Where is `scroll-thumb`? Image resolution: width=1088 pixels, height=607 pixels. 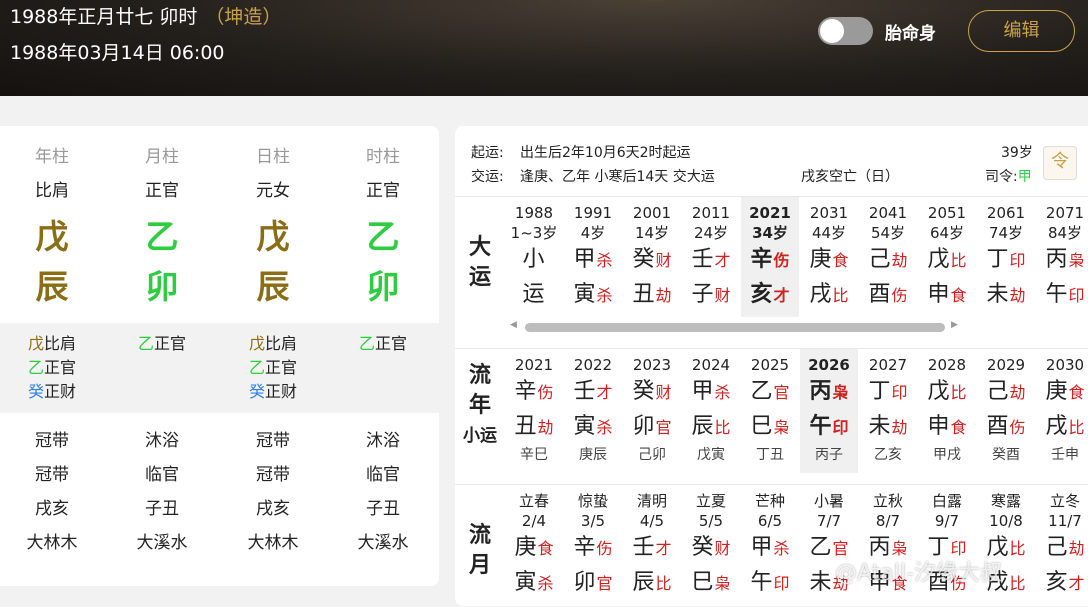 scroll-thumb is located at coordinates (735, 327).